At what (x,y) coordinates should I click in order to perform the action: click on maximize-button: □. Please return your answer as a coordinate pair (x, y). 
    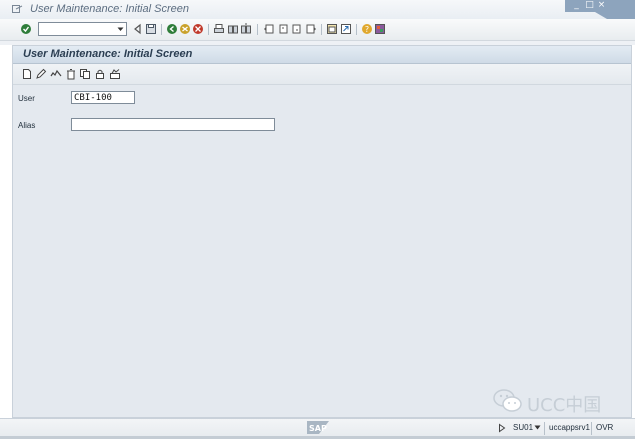
    Looking at the image, I should click on (589, 5).